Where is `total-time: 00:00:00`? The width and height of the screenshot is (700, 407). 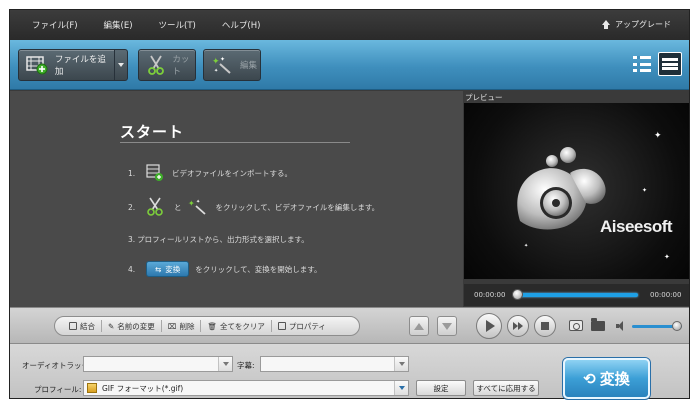 total-time: 00:00:00 is located at coordinates (666, 295).